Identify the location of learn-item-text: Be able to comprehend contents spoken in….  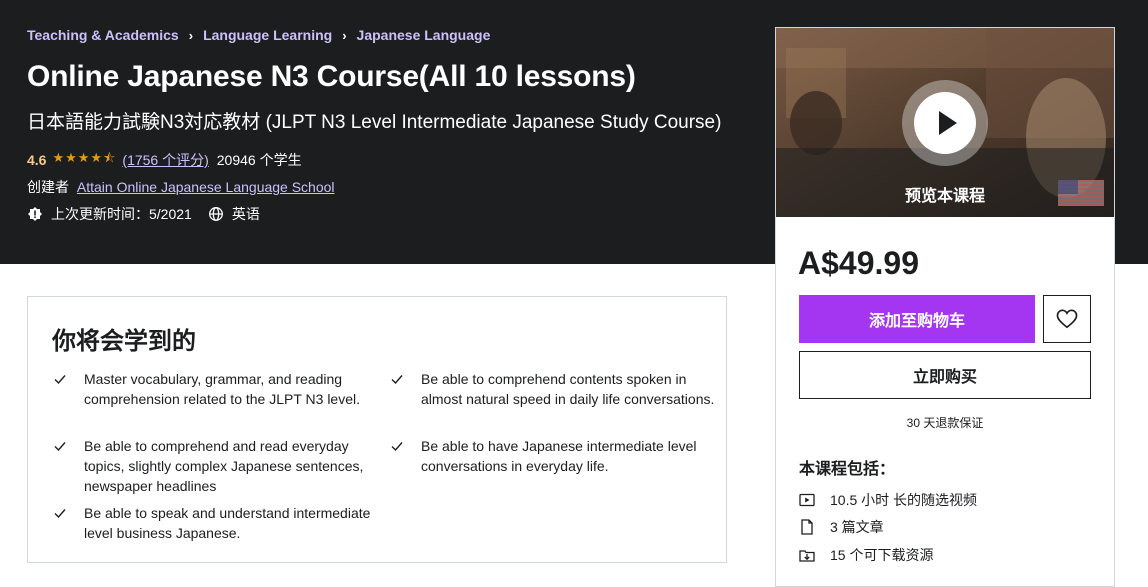
(568, 389).